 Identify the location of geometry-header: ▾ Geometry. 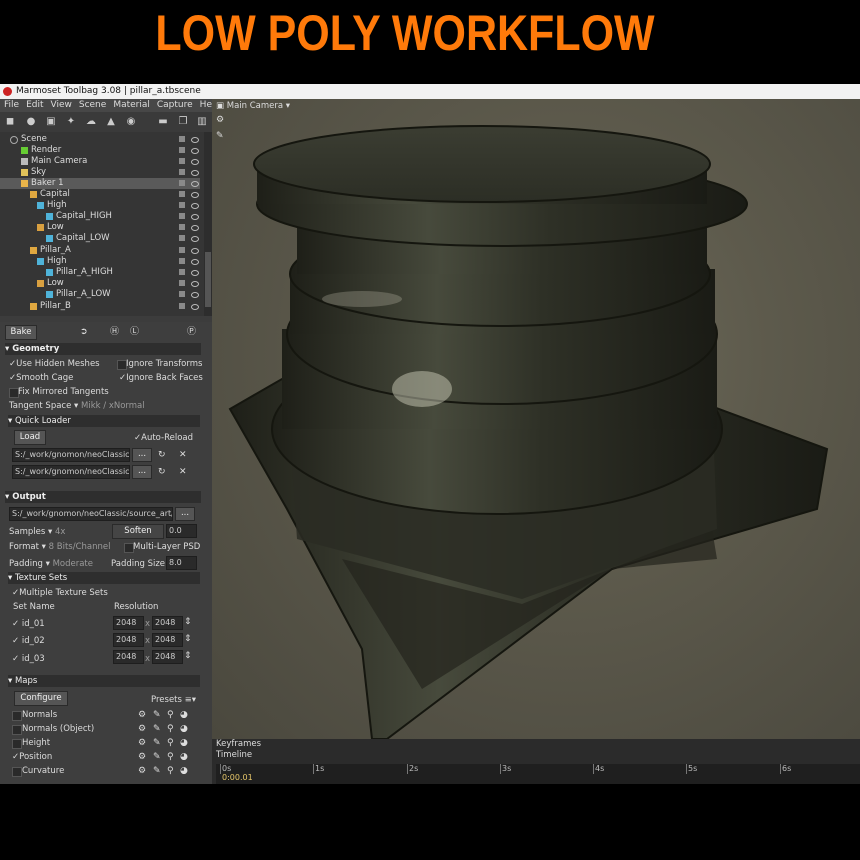
(103, 349).